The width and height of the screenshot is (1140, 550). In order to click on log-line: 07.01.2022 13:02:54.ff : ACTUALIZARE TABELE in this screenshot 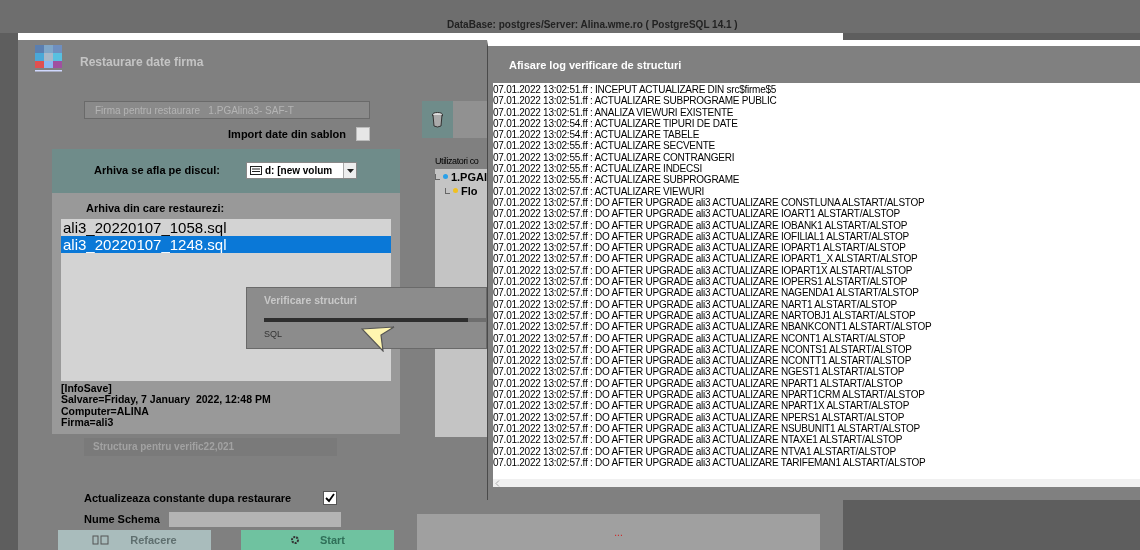, I will do `click(597, 135)`.